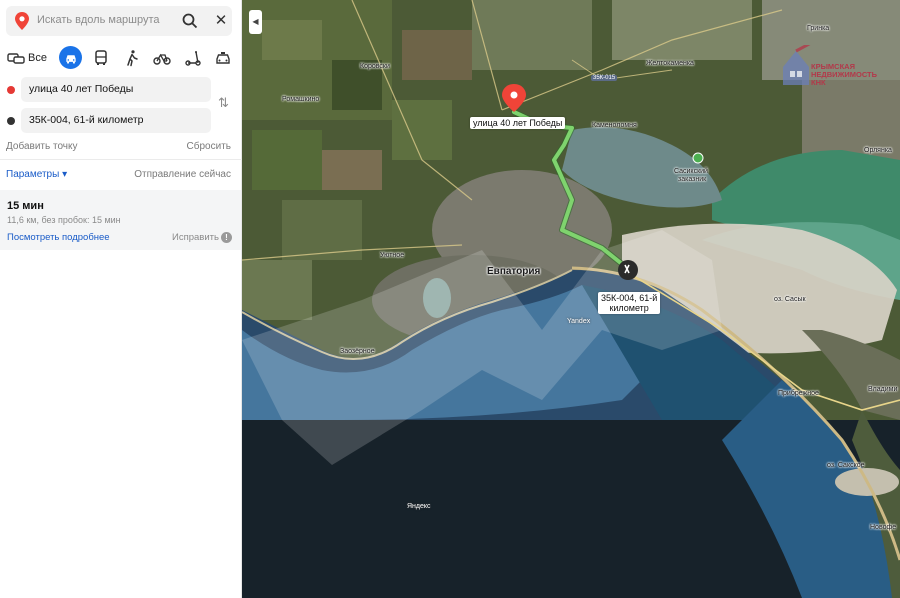 This screenshot has height=598, width=900. I want to click on mode-walk-button, so click(132, 58).